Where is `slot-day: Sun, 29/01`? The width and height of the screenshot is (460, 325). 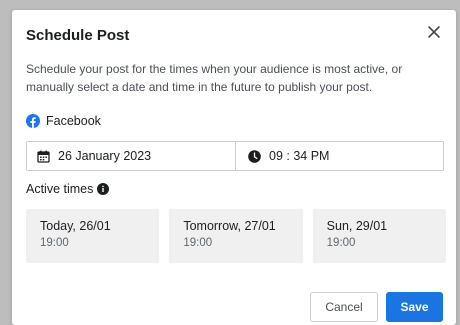 slot-day: Sun, 29/01 is located at coordinates (357, 226).